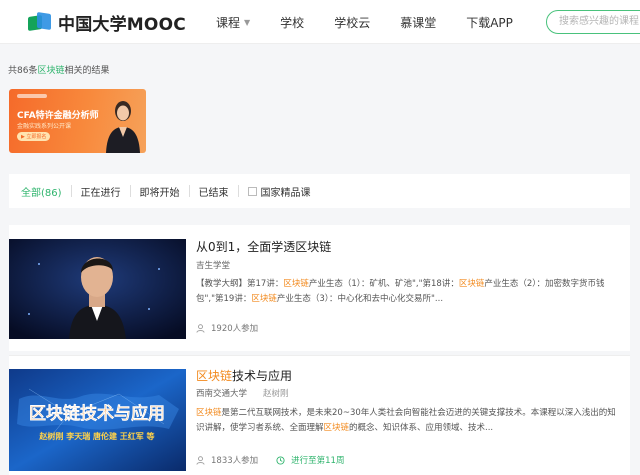  I want to click on site-logo: 中国大学MOOC, so click(107, 22).